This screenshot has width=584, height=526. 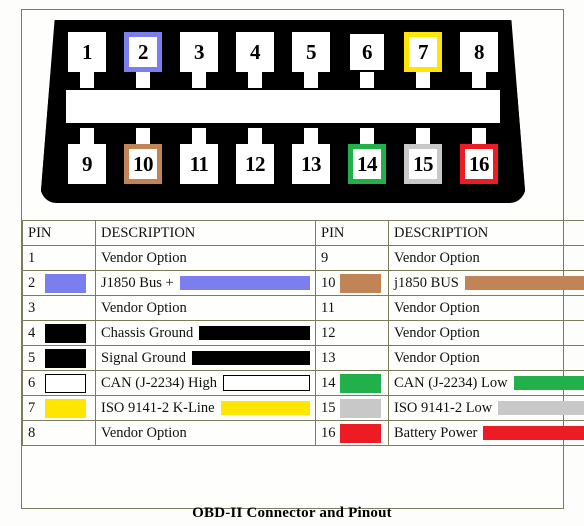 What do you see at coordinates (352, 383) in the screenshot?
I see `cell-pin-14: 14` at bounding box center [352, 383].